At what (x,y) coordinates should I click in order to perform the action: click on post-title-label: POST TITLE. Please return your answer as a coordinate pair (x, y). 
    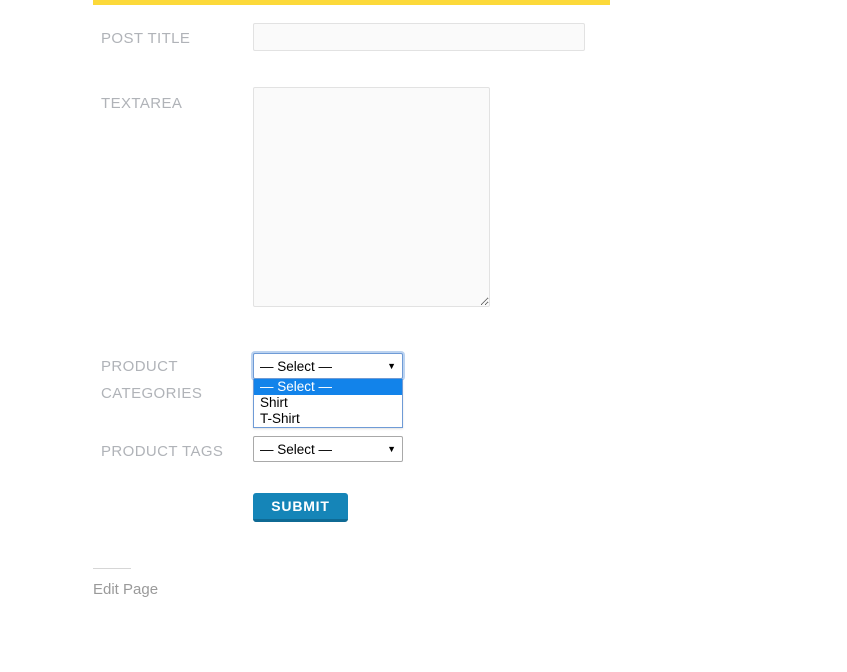
    Looking at the image, I should click on (146, 38).